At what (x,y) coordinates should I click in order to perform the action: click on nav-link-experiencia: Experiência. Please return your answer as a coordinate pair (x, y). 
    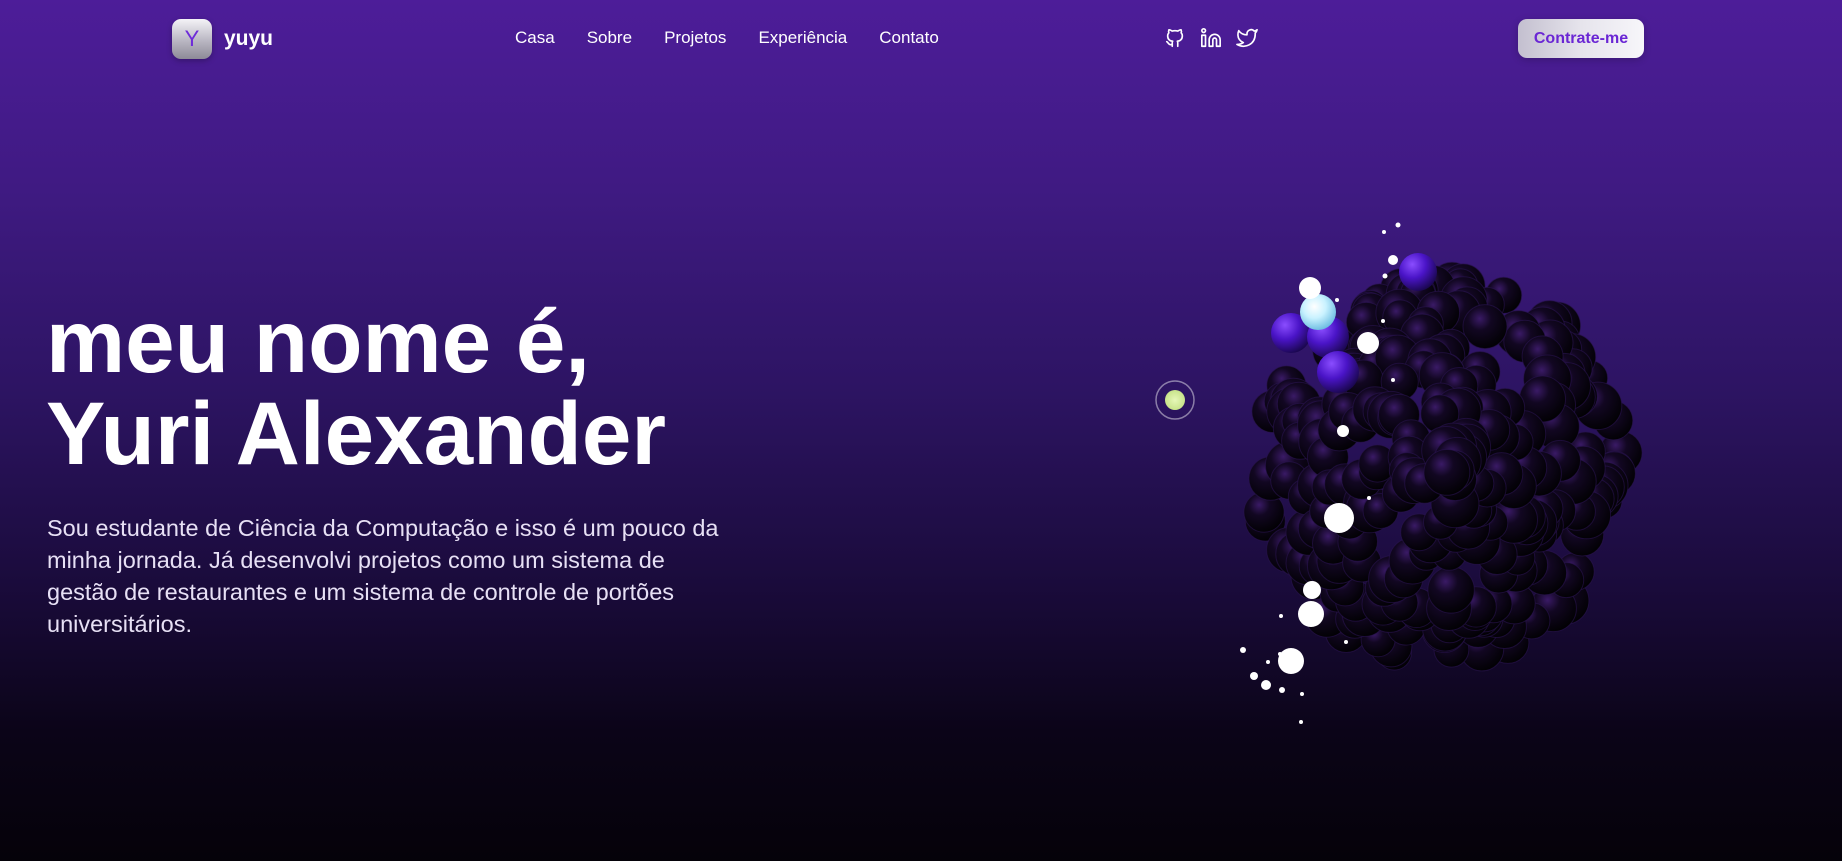
    Looking at the image, I should click on (802, 38).